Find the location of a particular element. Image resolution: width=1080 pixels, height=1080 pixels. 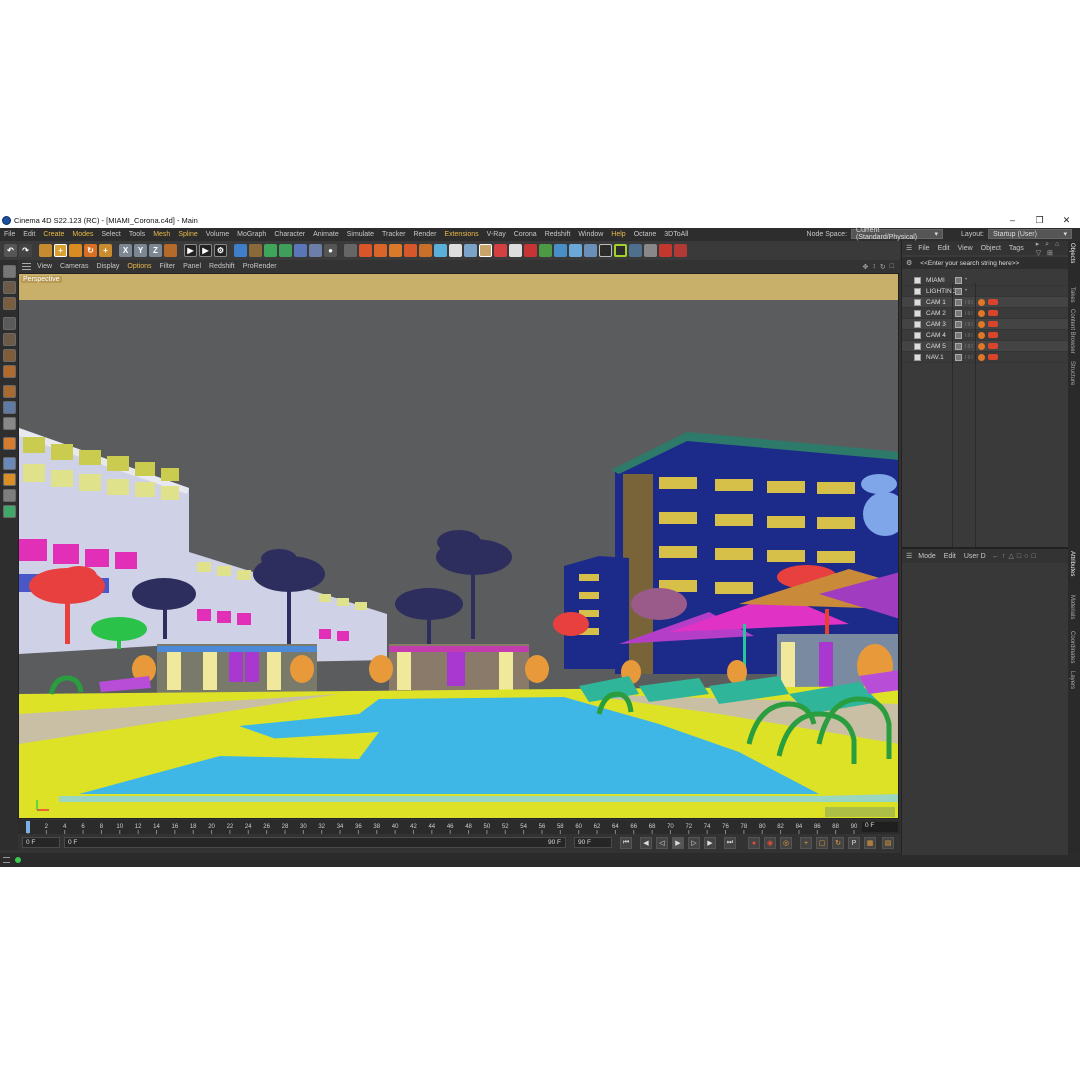

vray-sun-icon is located at coordinates (395, 250).